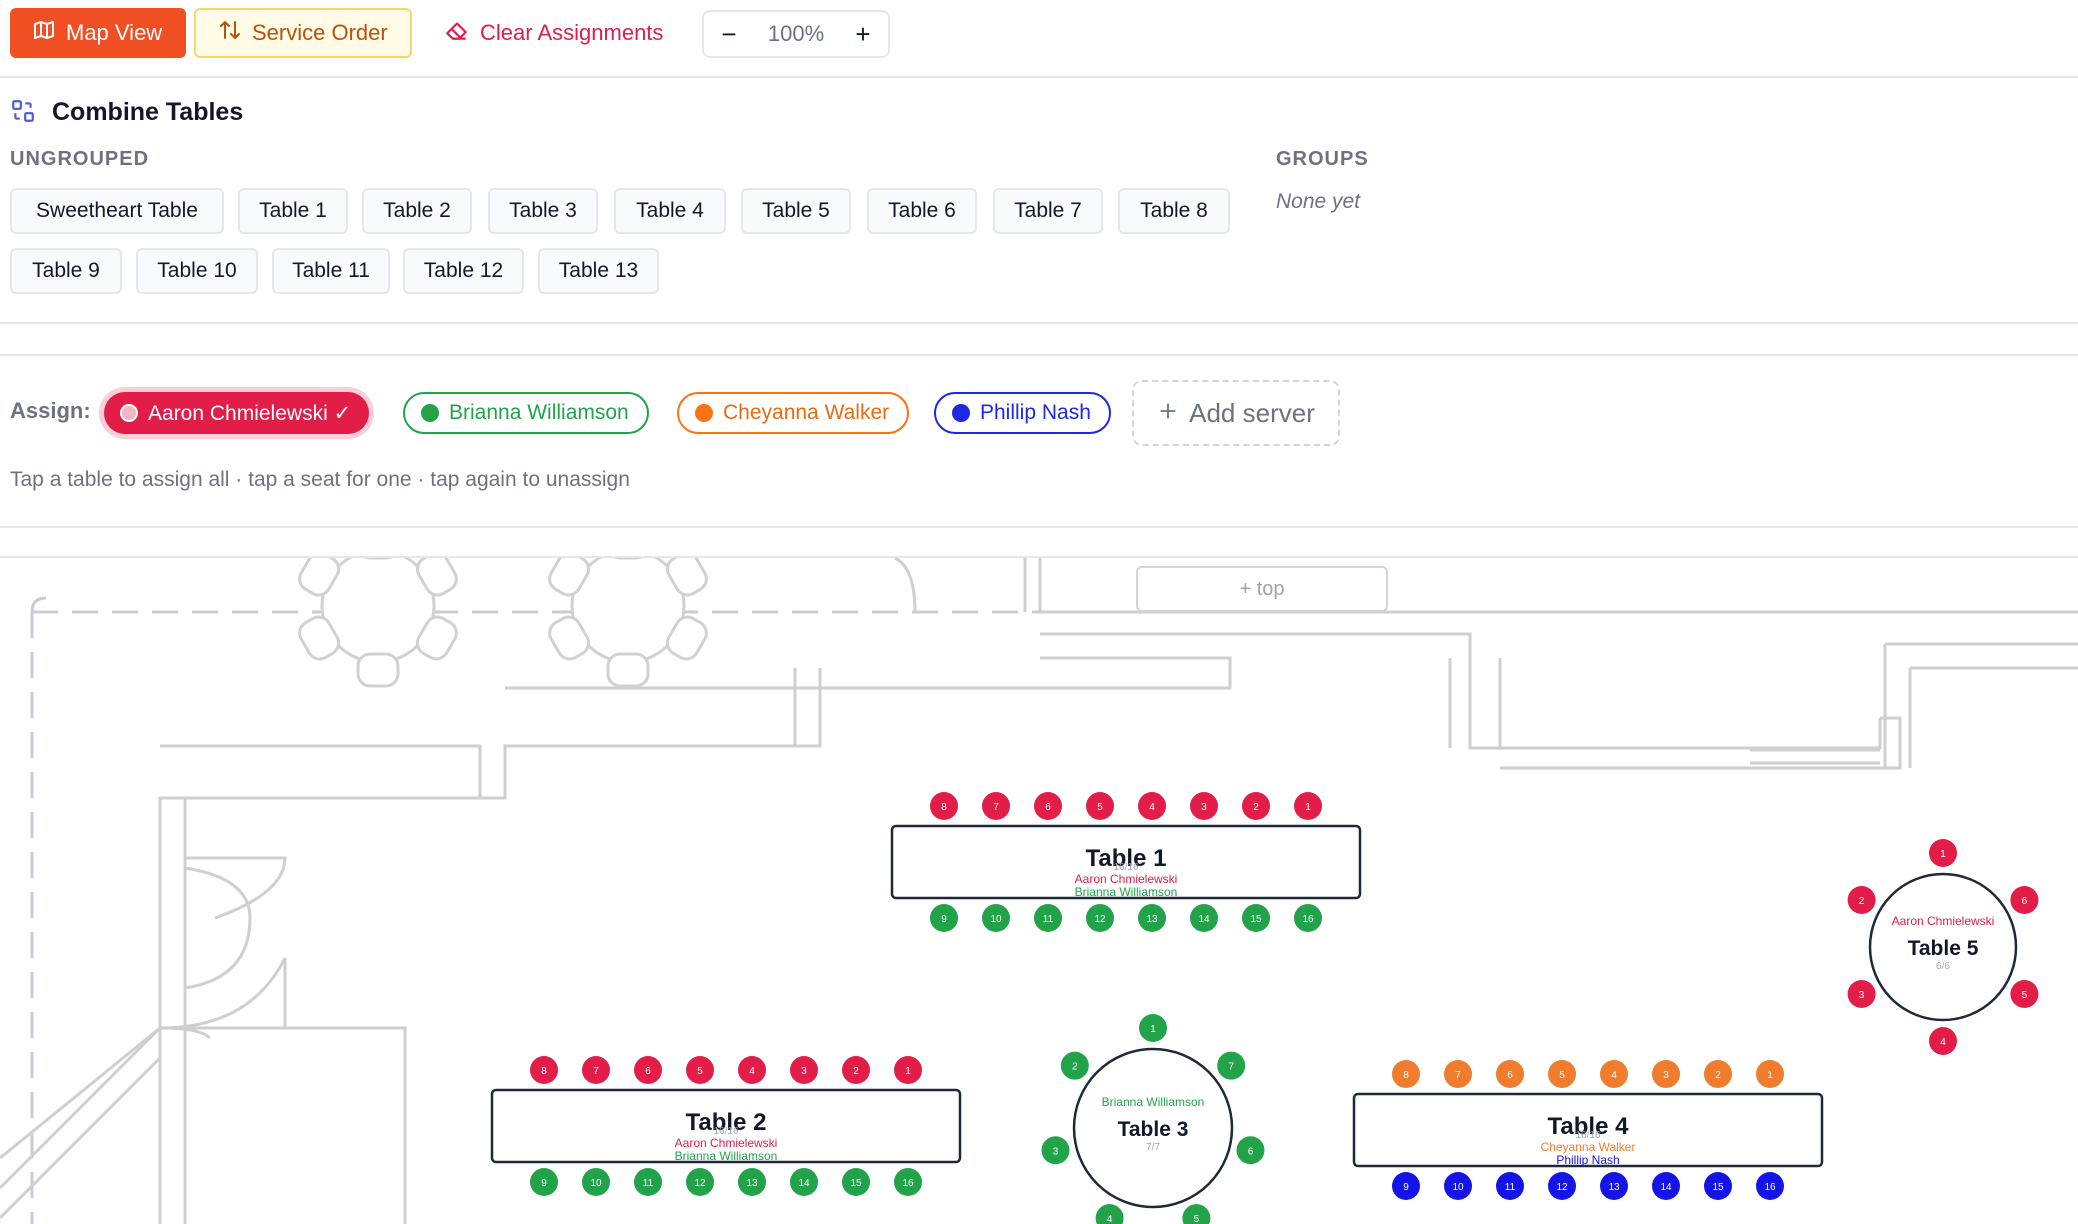  Describe the element at coordinates (796, 211) in the screenshot. I see `table-chip-5: Table 5` at that location.